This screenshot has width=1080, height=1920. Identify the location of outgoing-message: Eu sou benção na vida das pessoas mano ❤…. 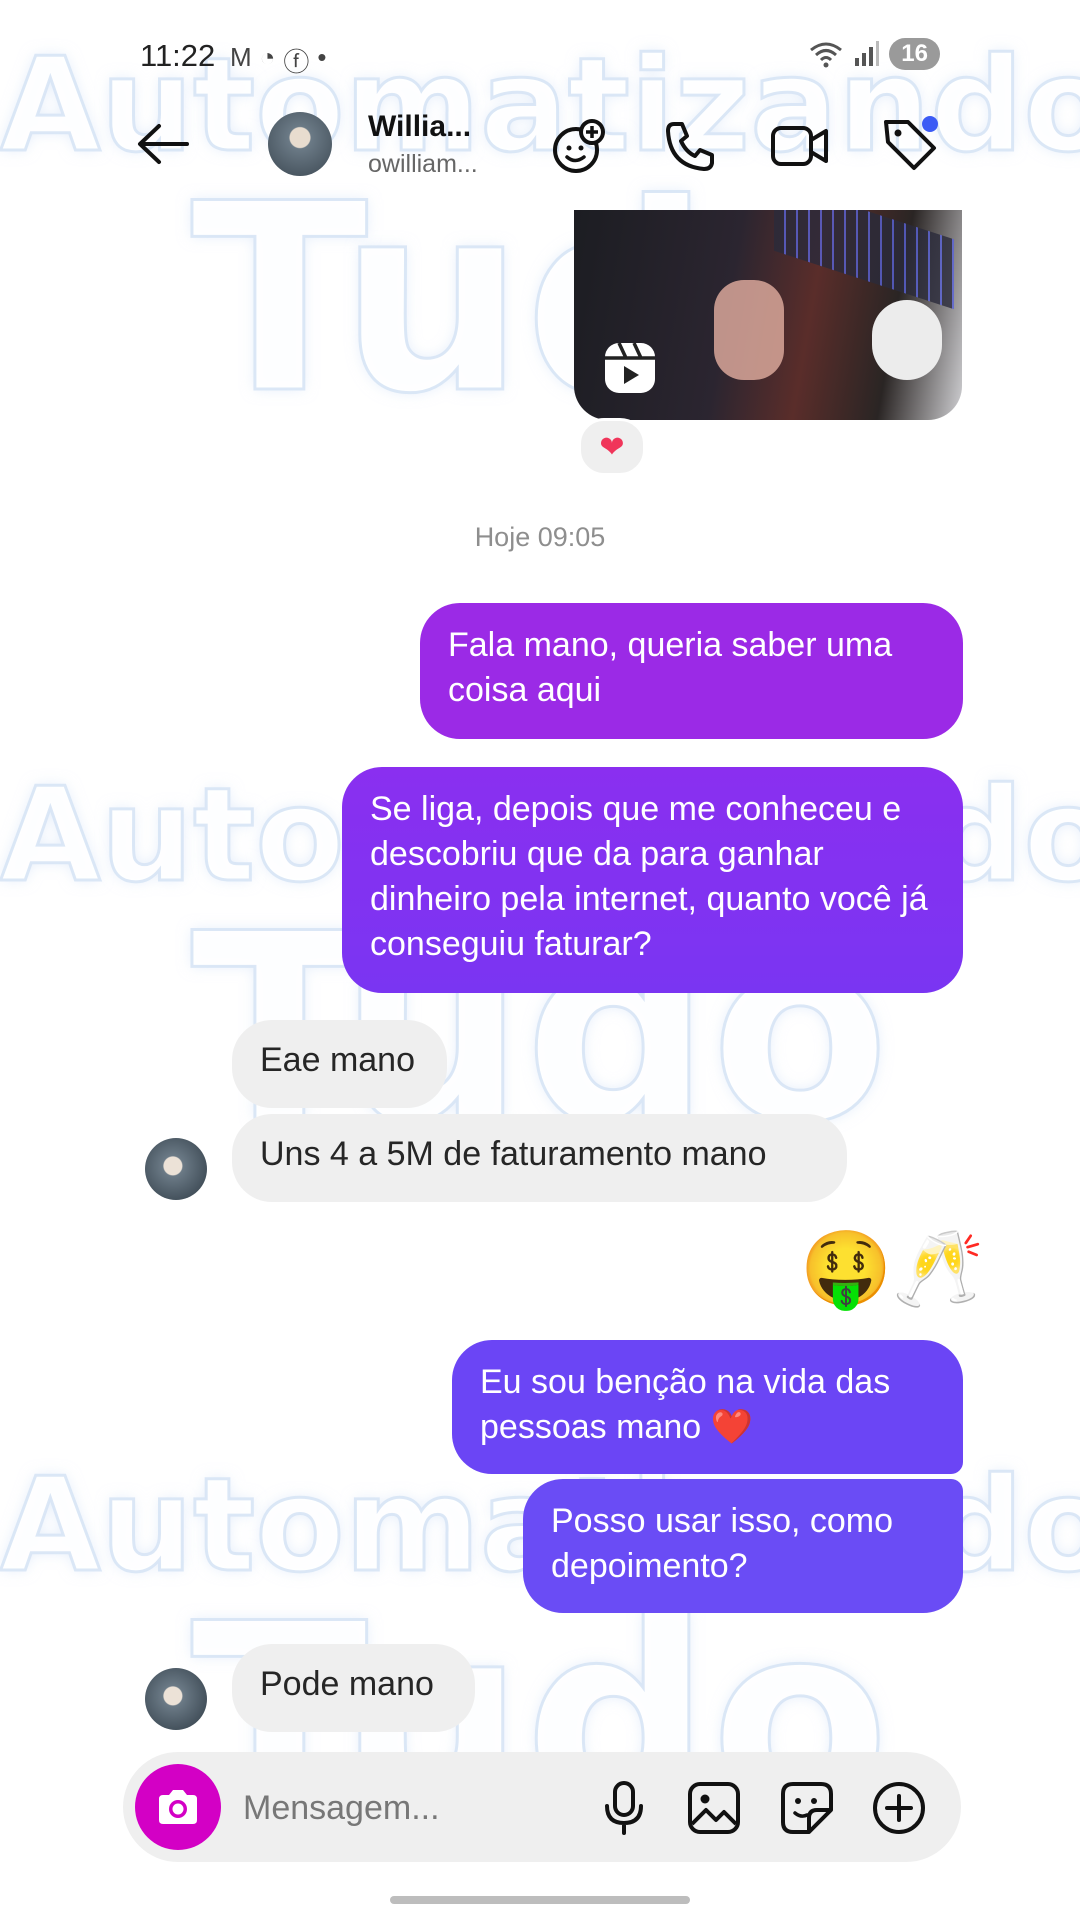
(707, 1407).